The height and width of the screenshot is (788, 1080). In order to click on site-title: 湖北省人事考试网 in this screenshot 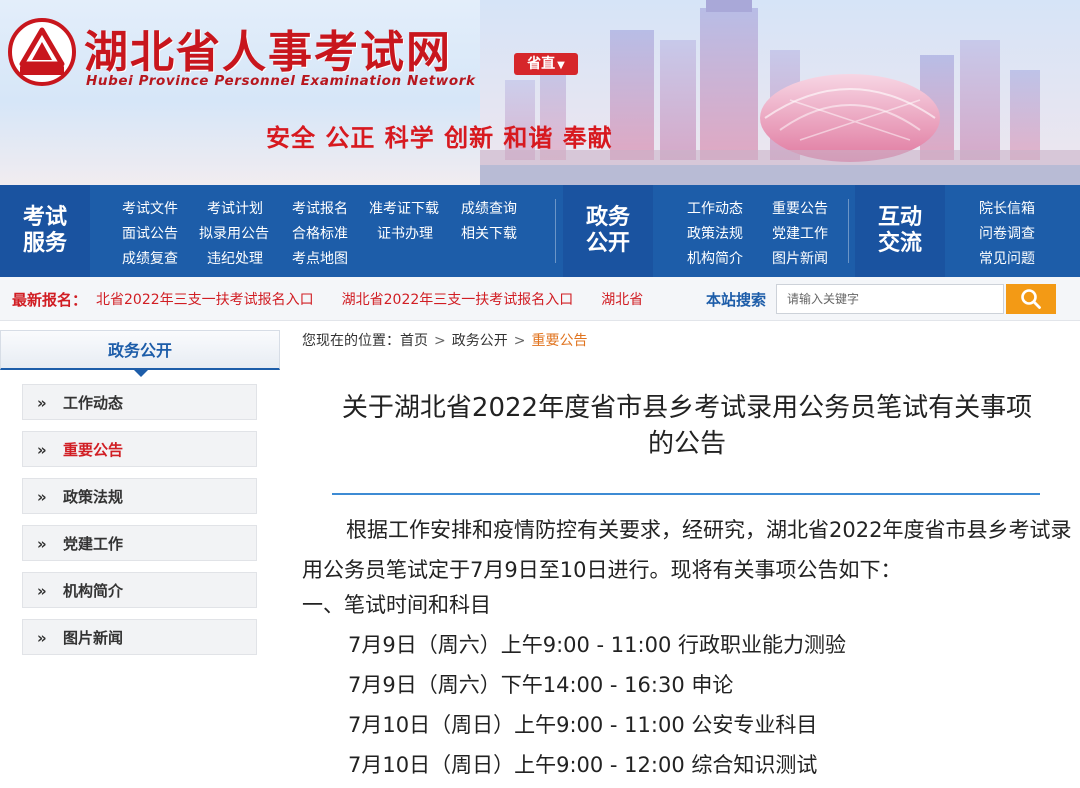, I will do `click(268, 52)`.